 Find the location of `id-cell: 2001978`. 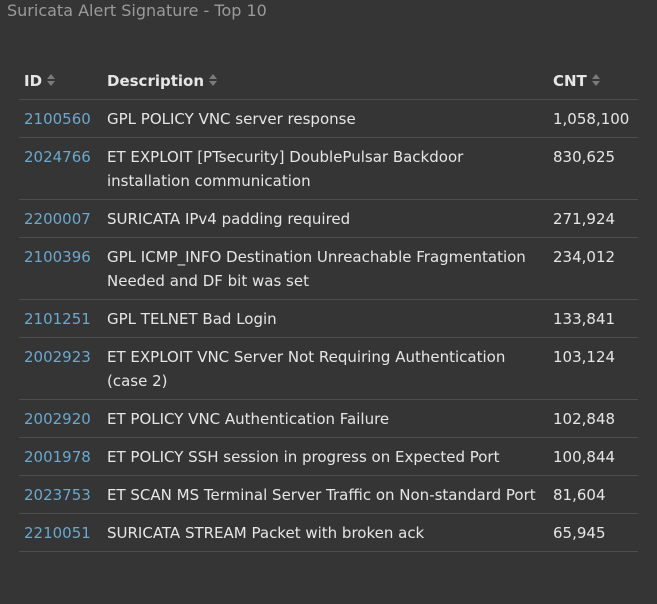

id-cell: 2001978 is located at coordinates (60, 456).